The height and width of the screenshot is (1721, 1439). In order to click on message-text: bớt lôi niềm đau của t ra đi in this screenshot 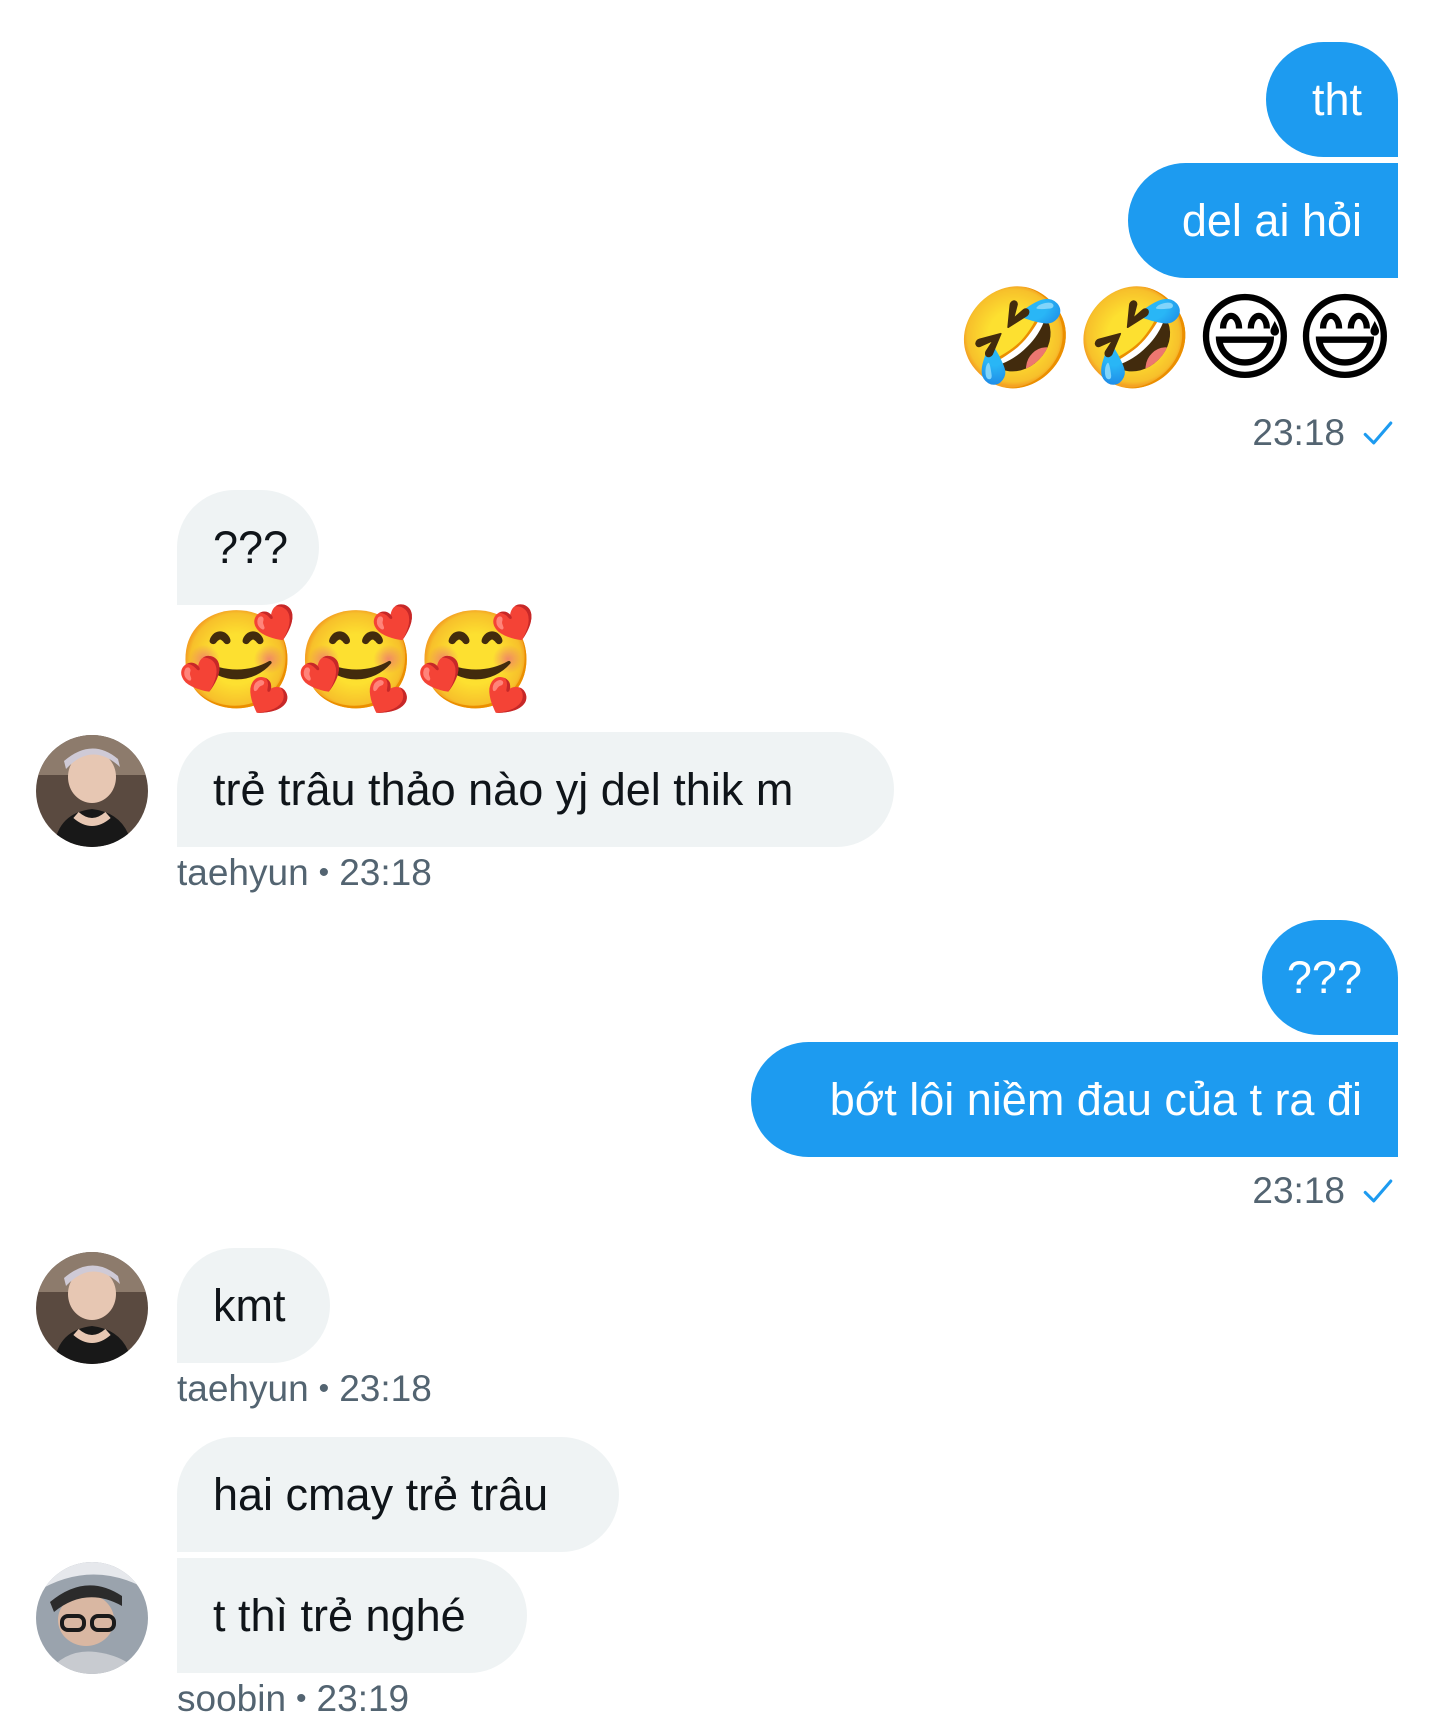, I will do `click(1095, 1099)`.